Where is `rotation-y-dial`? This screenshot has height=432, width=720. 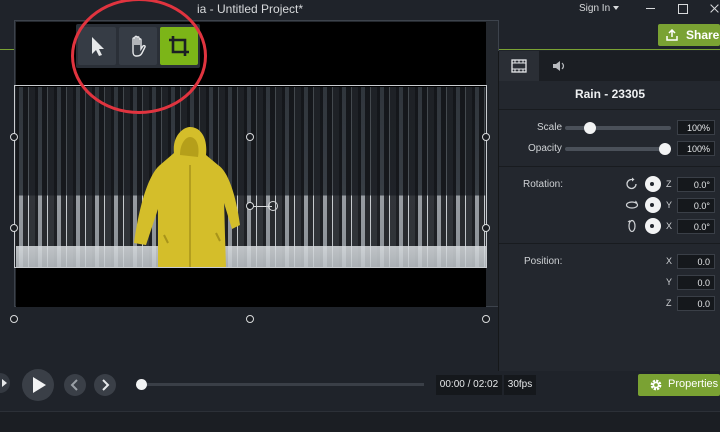
rotation-y-dial is located at coordinates (653, 205).